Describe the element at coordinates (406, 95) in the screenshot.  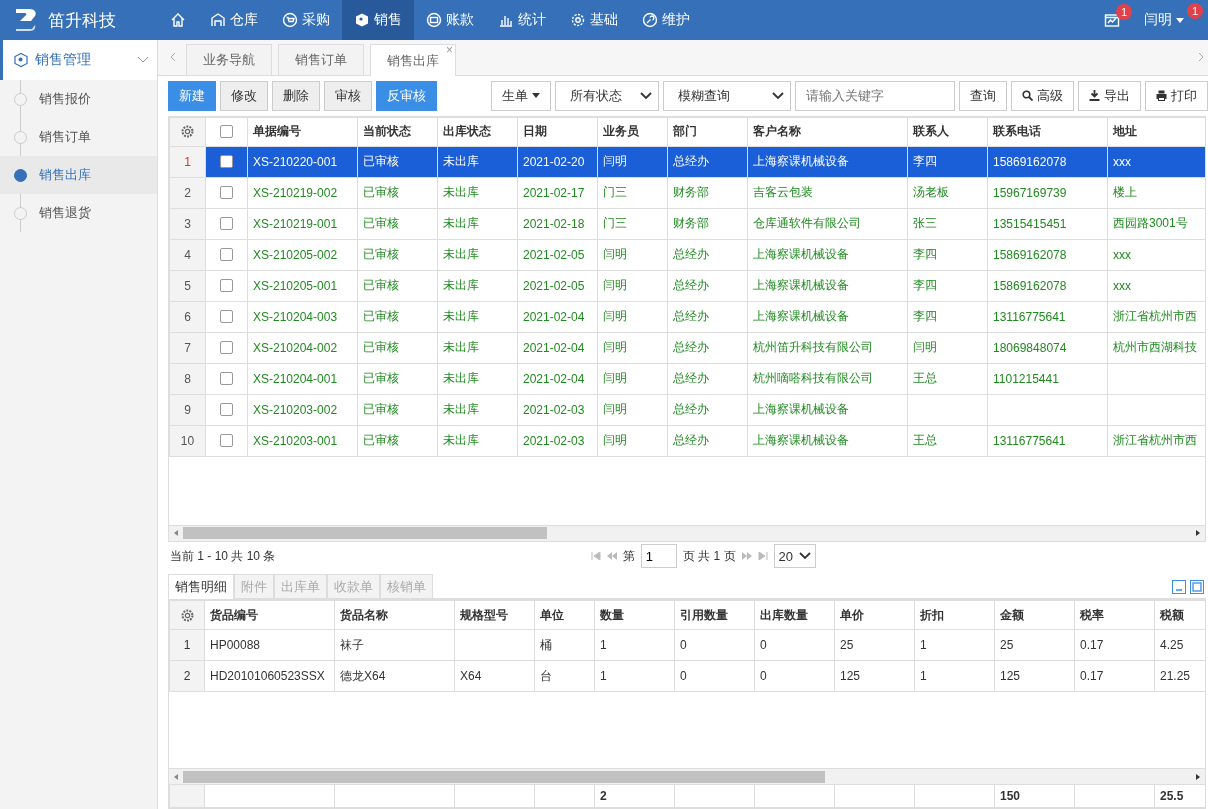
I see `toolbar-button: 反审核` at that location.